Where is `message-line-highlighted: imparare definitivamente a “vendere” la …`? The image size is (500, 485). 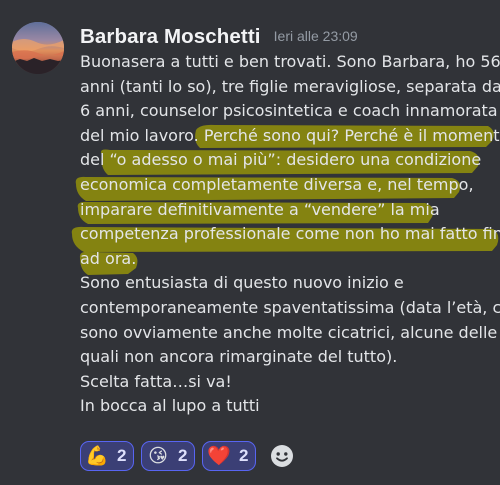
message-line-highlighted: imparare definitivamente a “vendere” la … is located at coordinates (260, 209).